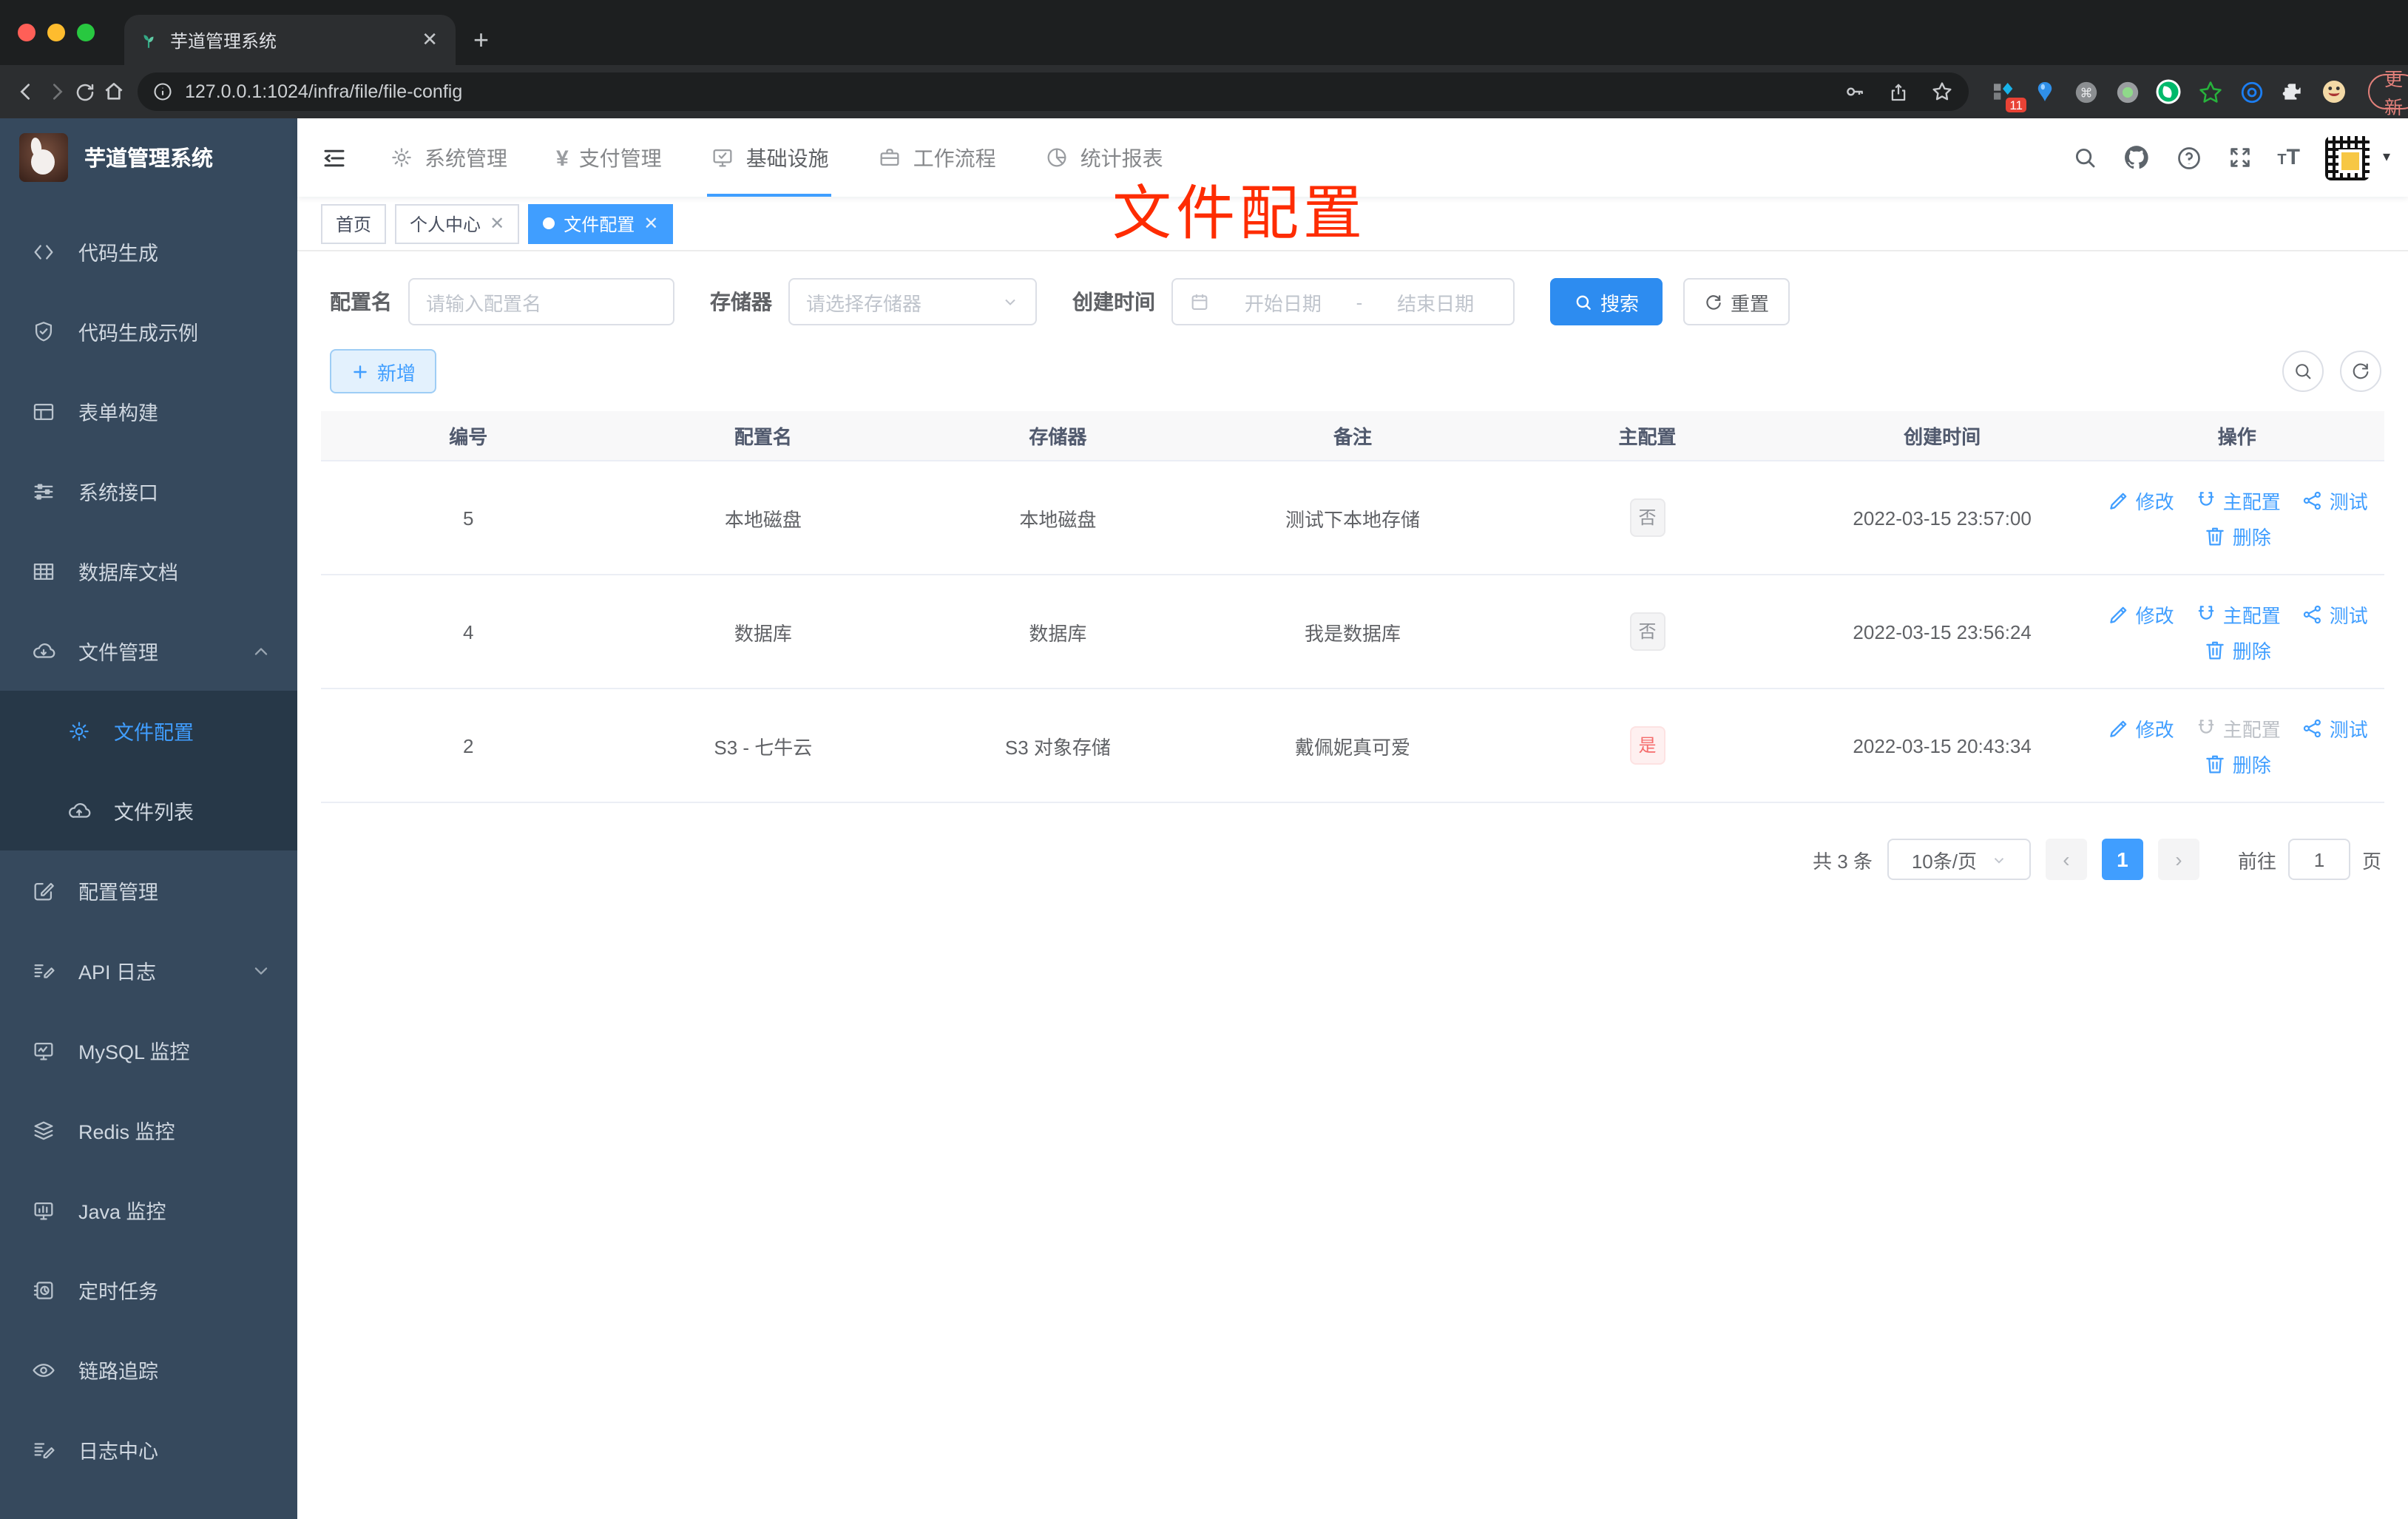  Describe the element at coordinates (86, 32) in the screenshot. I see `maximize-window-button` at that location.